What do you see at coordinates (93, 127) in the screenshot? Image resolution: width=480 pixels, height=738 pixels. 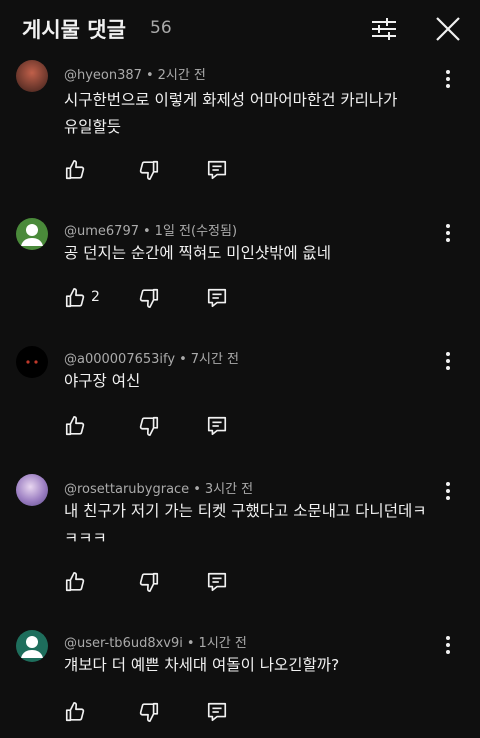 I see `comment-line: 유일할듯` at bounding box center [93, 127].